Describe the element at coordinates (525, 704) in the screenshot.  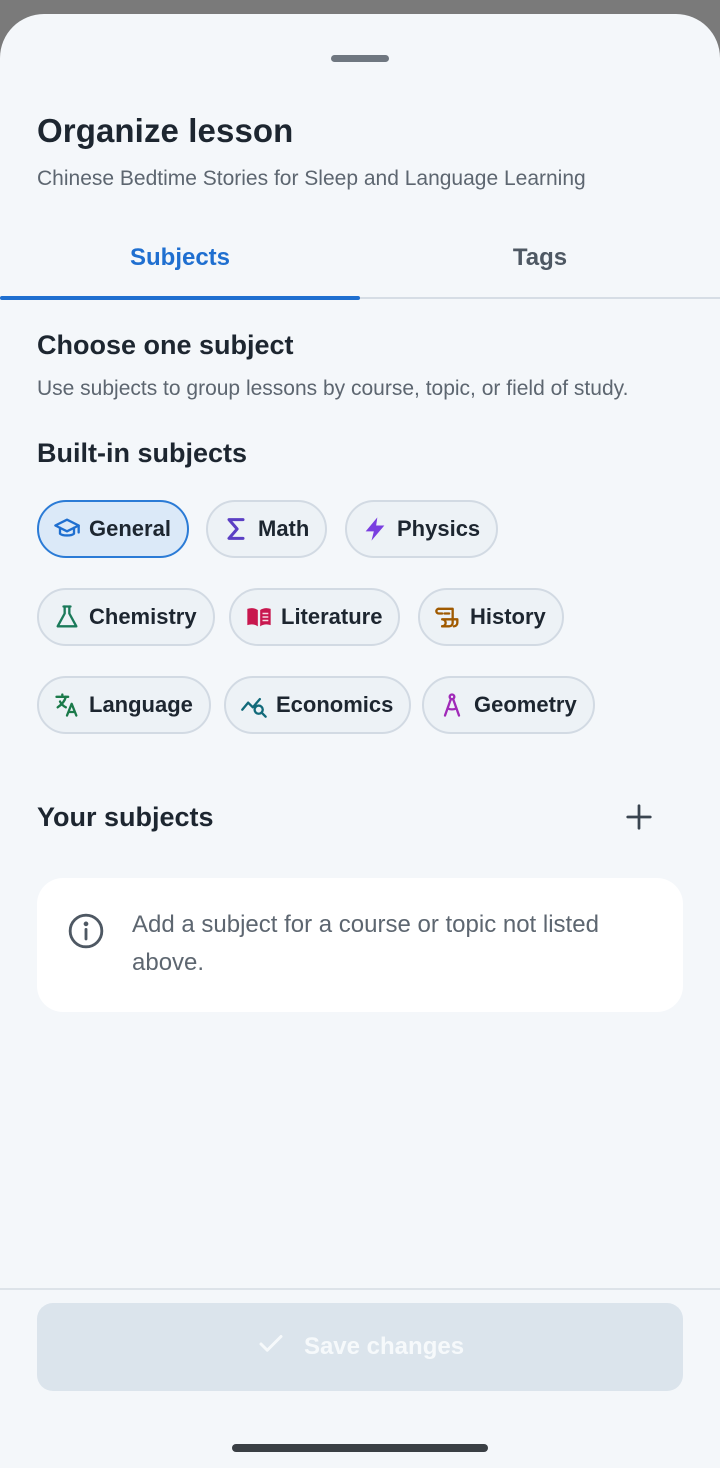
I see `subject-chip-label: Geometry` at that location.